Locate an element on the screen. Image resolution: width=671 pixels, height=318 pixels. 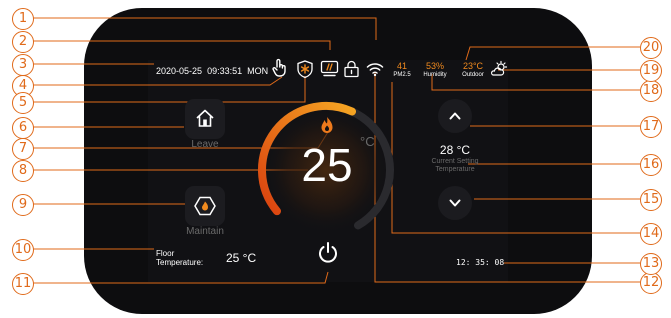
setpoint-label-line2: Temperature is located at coordinates (455, 169).